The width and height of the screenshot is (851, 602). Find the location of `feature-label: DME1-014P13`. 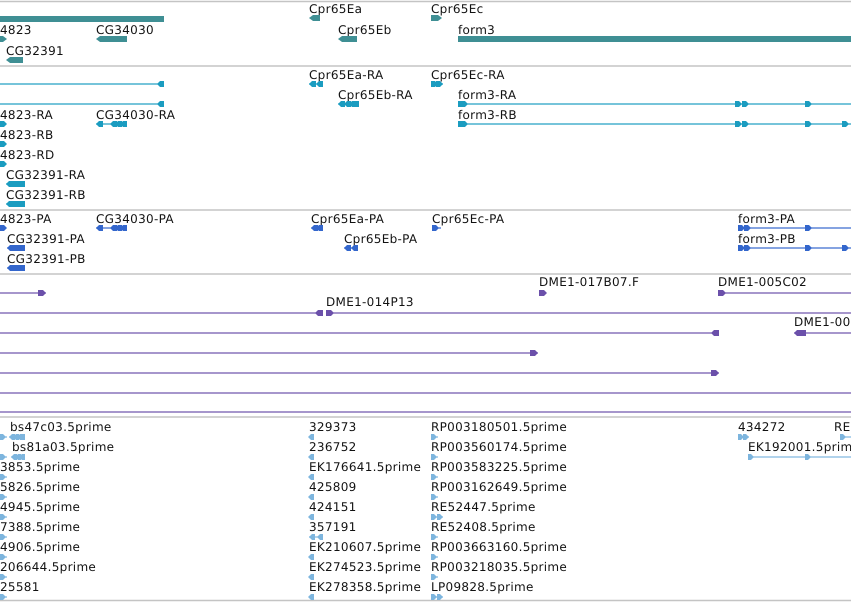

feature-label: DME1-014P13 is located at coordinates (370, 302).